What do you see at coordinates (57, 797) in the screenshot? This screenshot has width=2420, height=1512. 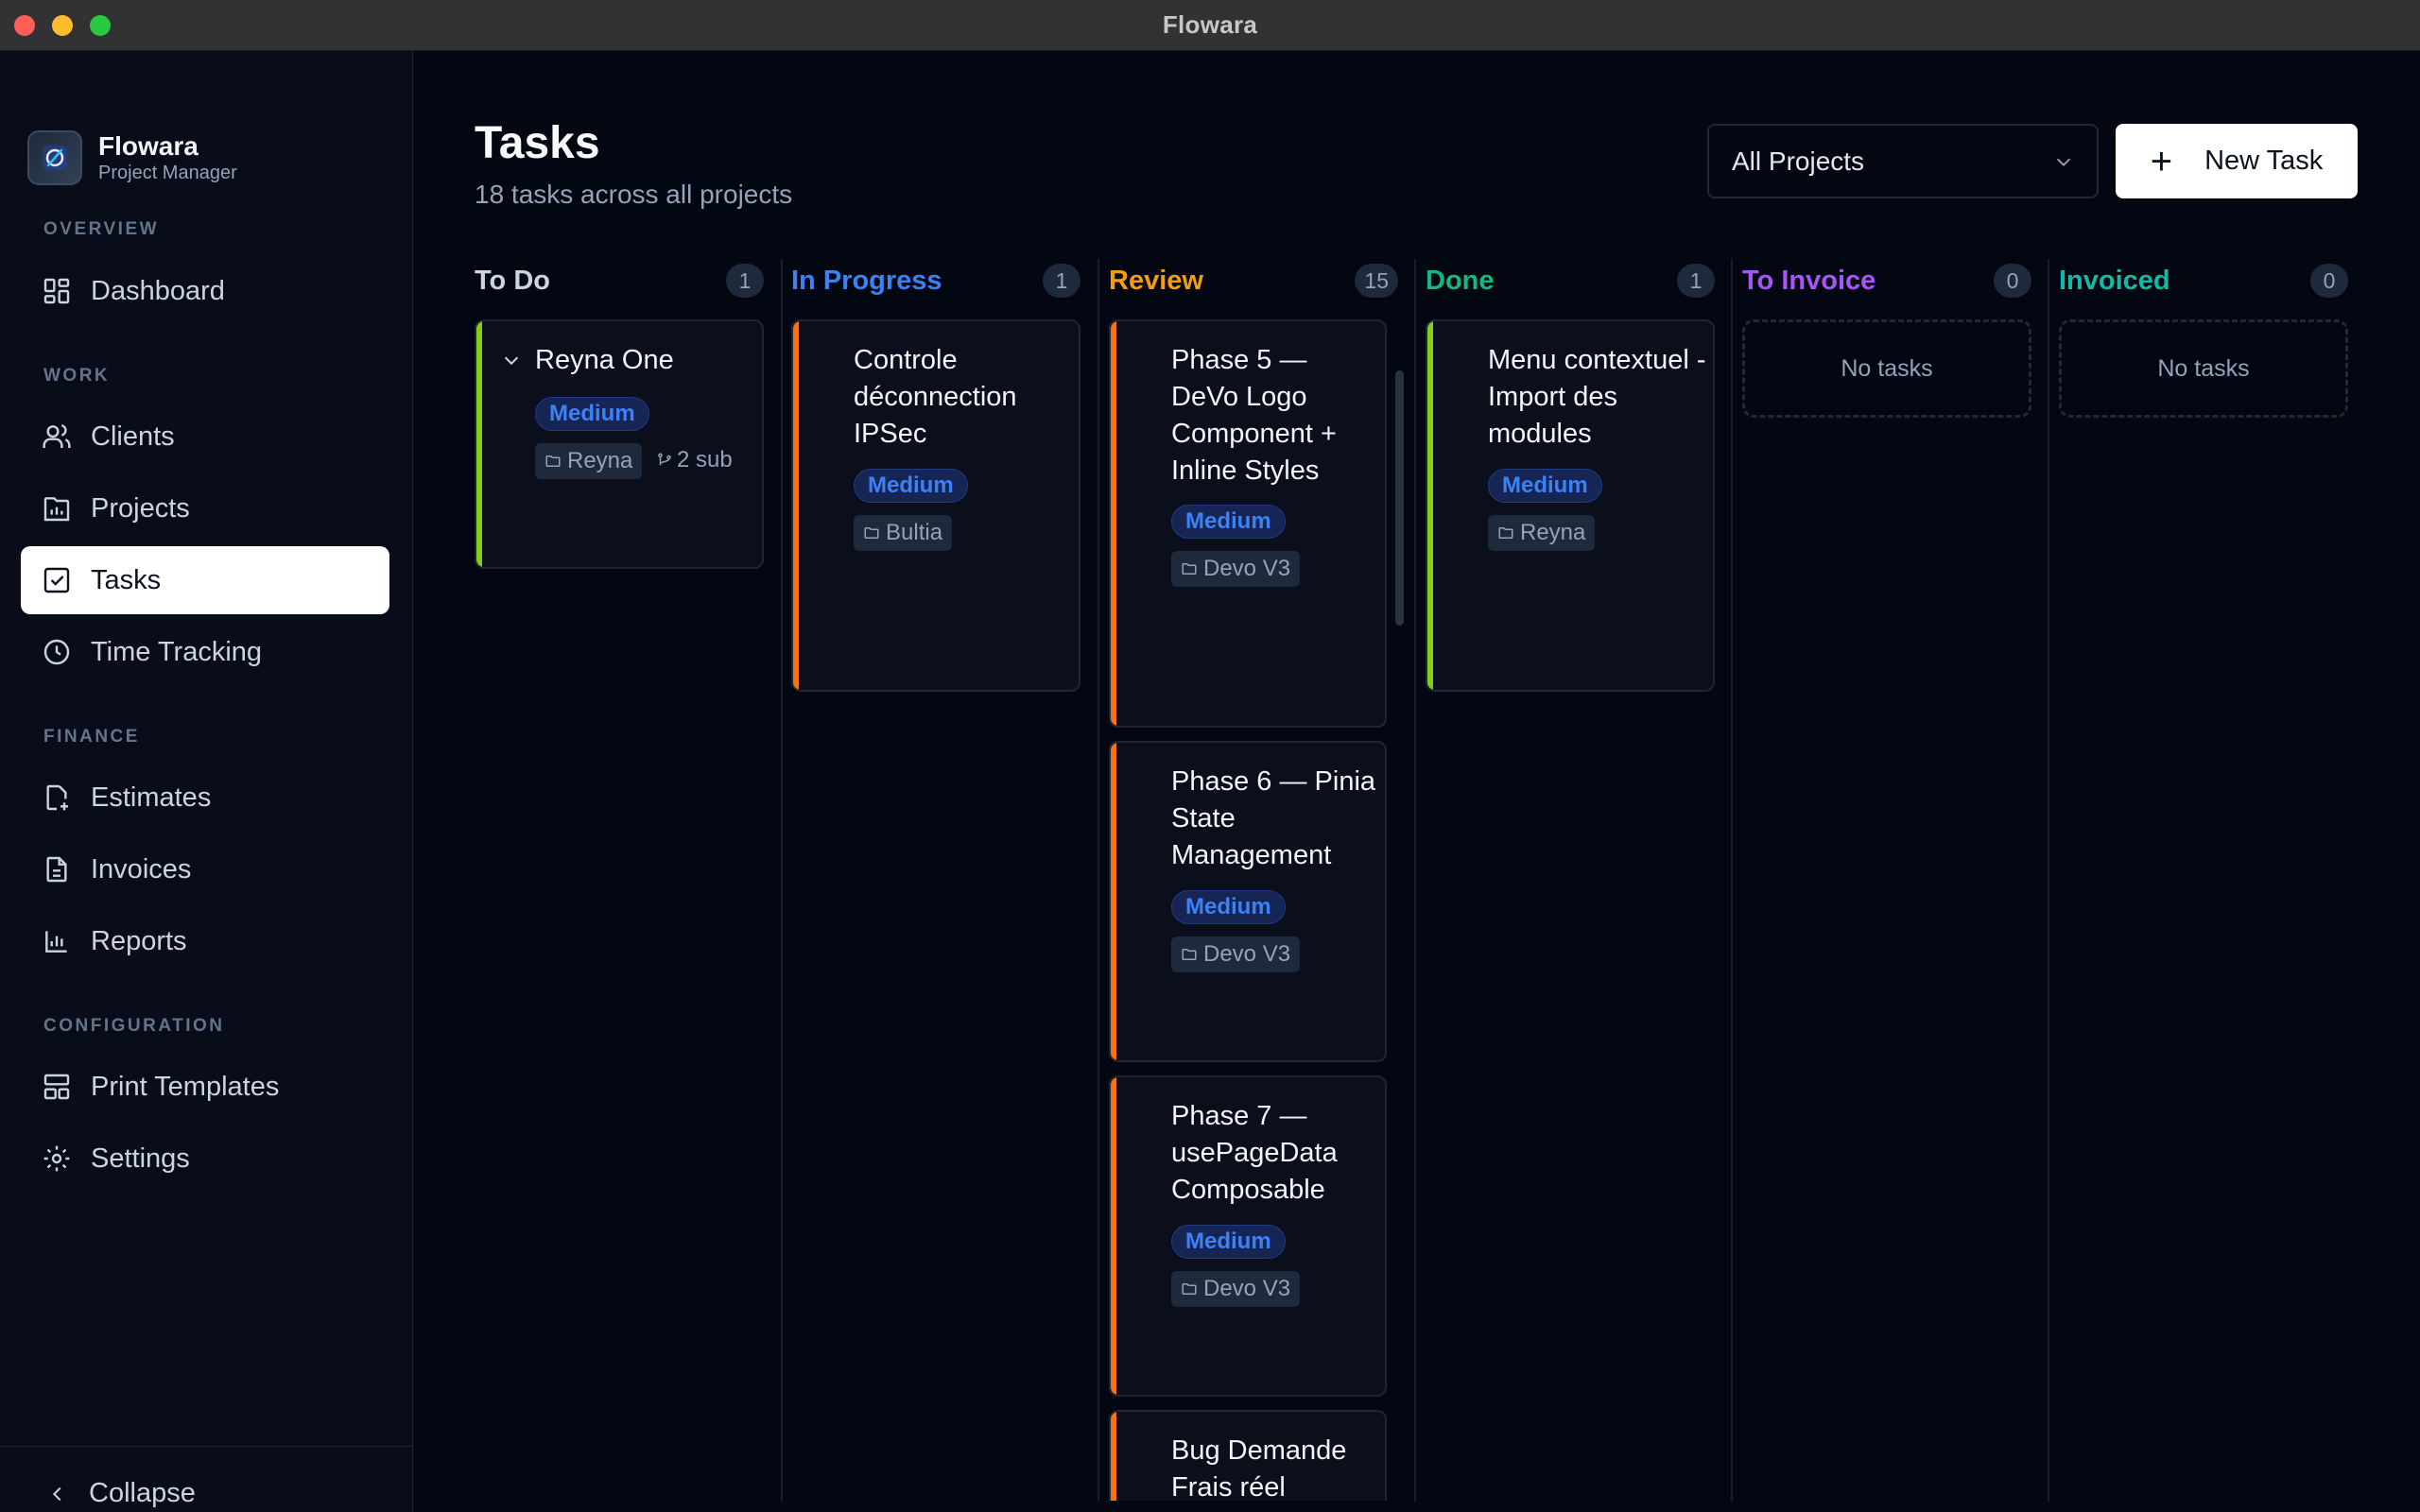 I see `estimate-icon` at bounding box center [57, 797].